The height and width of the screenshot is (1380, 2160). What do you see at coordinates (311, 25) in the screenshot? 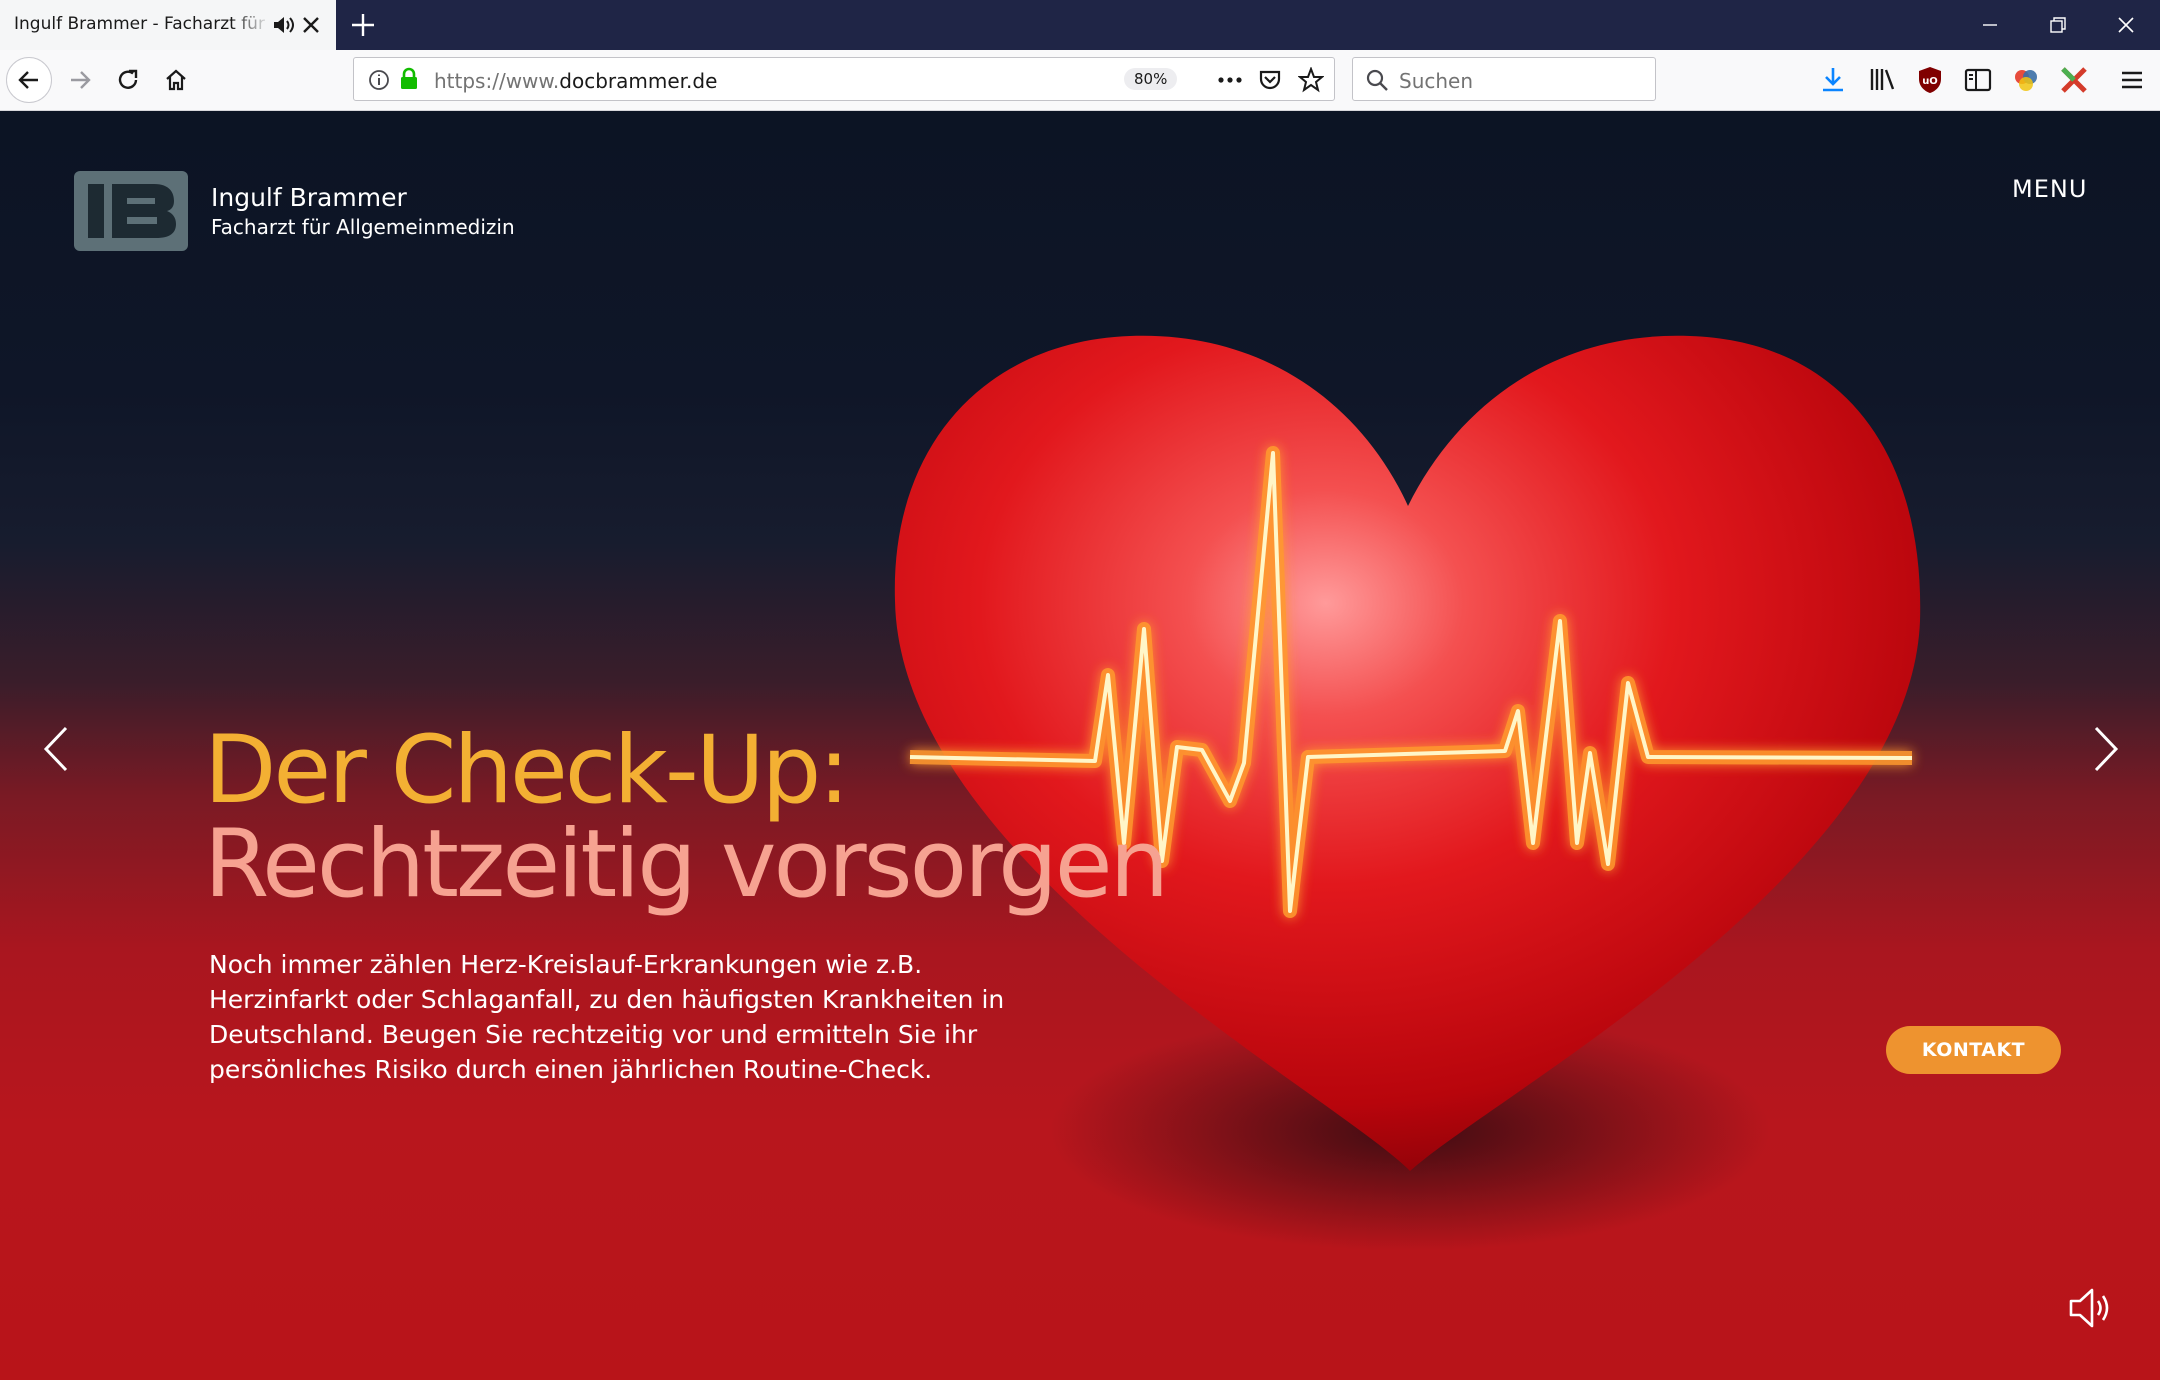
I see `close-tab-icon` at bounding box center [311, 25].